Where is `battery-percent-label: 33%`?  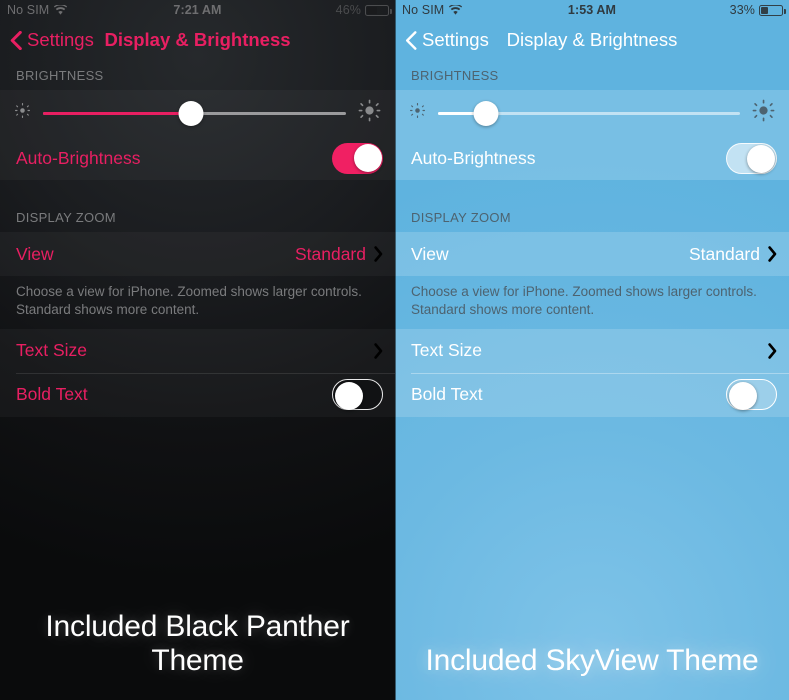 battery-percent-label: 33% is located at coordinates (742, 10).